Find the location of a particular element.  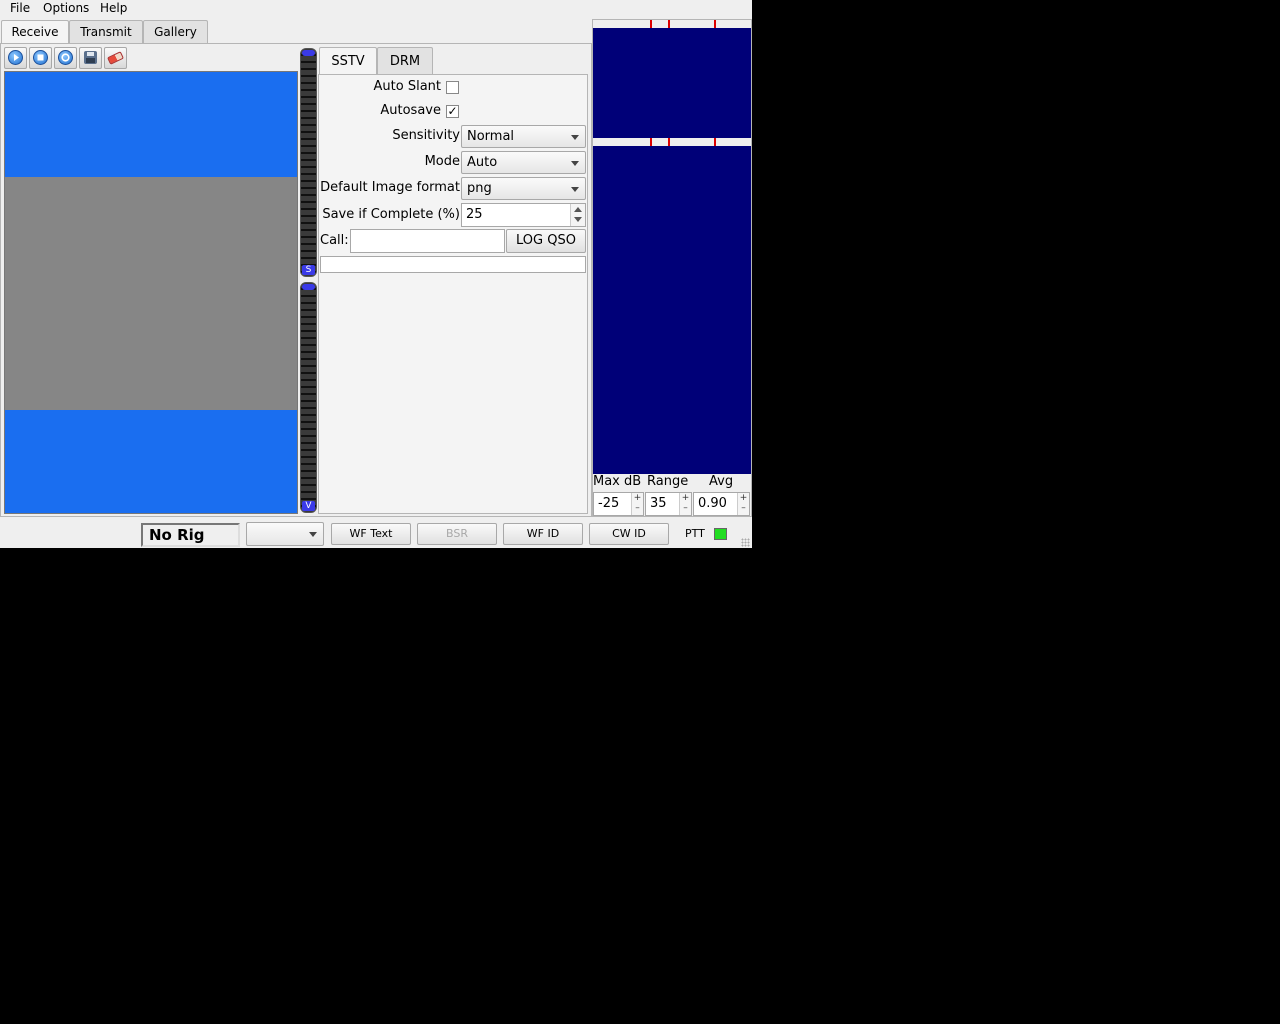

image-format-label: Default Image format is located at coordinates (390, 187).